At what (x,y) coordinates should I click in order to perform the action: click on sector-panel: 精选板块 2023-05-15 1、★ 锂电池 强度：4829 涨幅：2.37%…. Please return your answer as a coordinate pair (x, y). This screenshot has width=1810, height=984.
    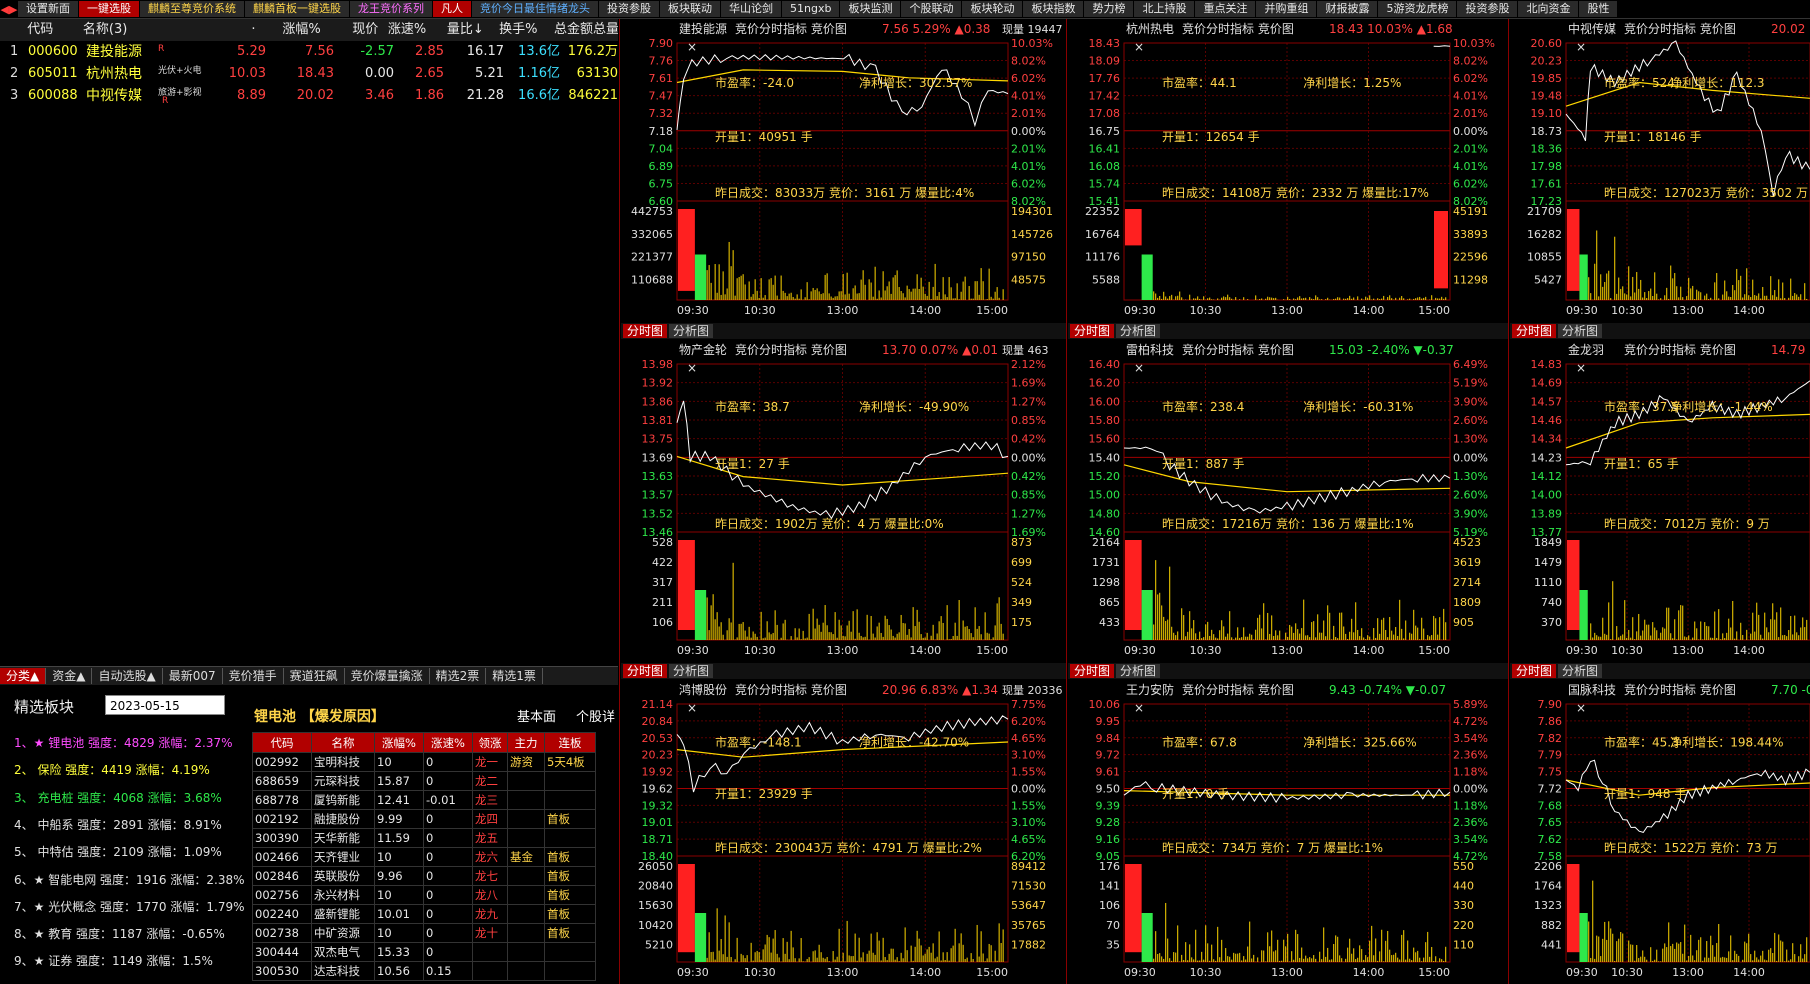
    Looking at the image, I should click on (122, 835).